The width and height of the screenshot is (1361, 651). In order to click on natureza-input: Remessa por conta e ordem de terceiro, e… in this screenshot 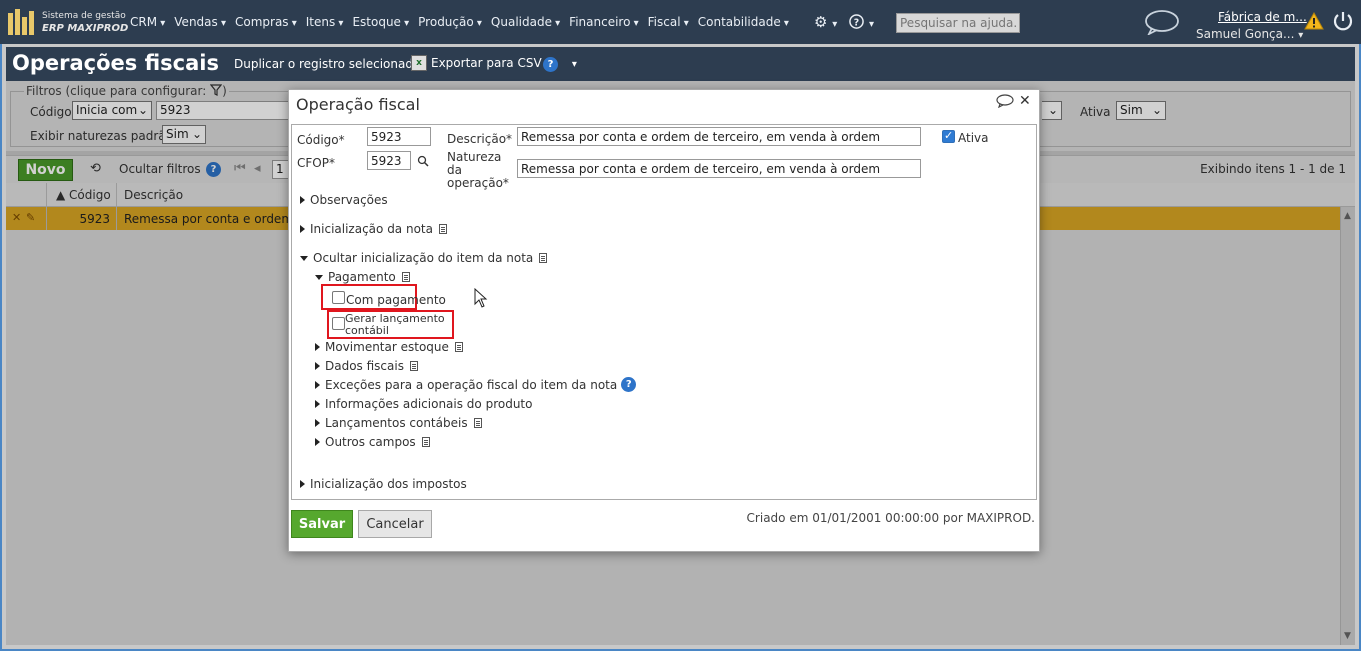, I will do `click(719, 168)`.